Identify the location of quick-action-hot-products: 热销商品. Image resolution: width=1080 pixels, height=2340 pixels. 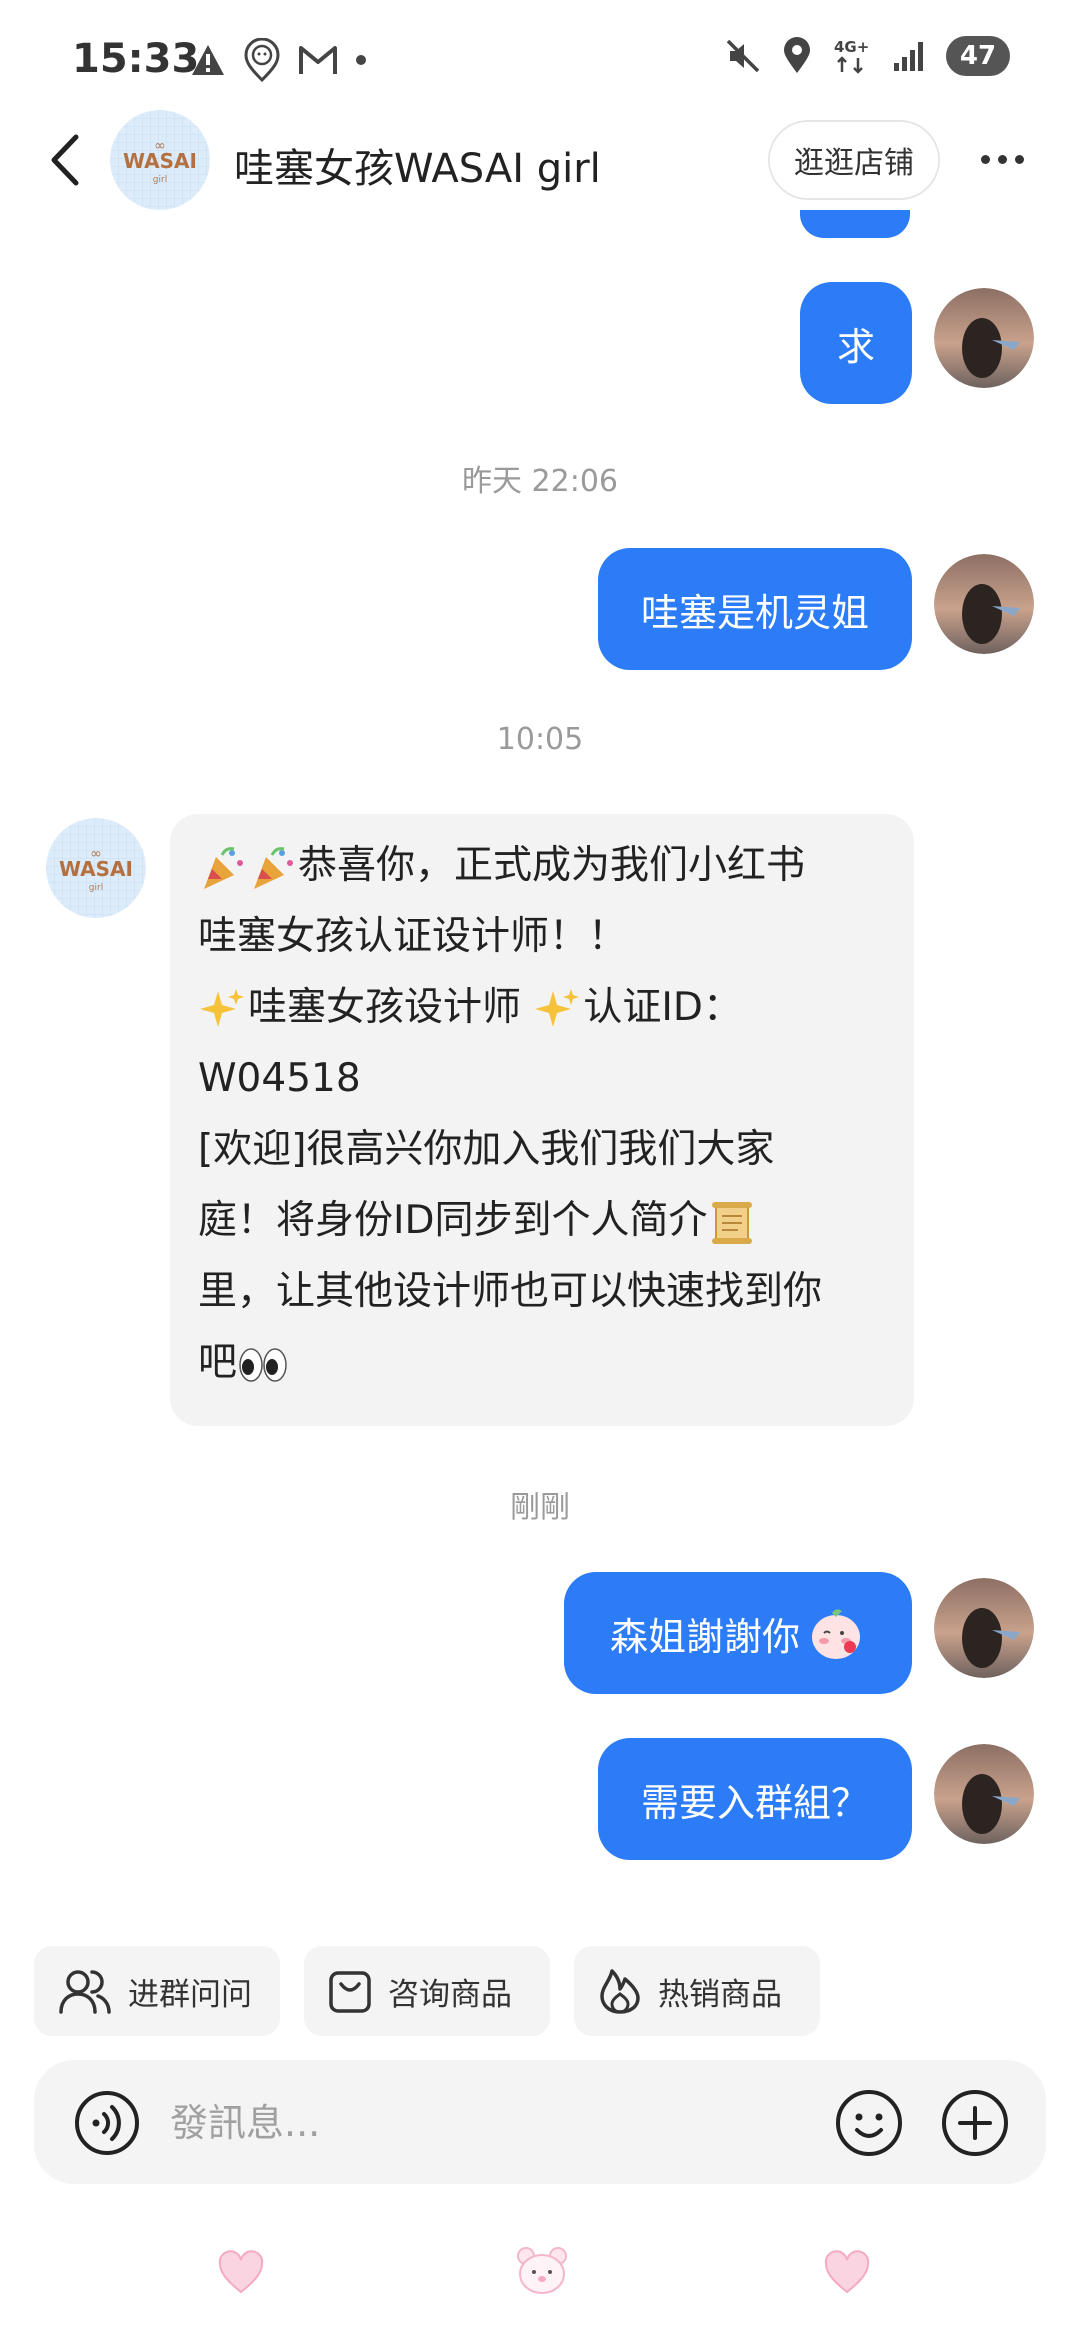
(697, 1991).